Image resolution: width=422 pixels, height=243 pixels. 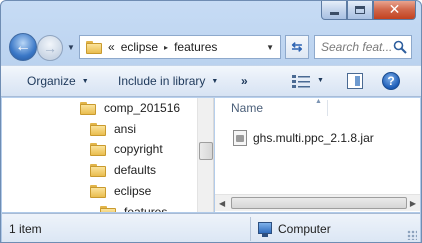 What do you see at coordinates (222, 203) in the screenshot?
I see `scroll-left-icon: ◀` at bounding box center [222, 203].